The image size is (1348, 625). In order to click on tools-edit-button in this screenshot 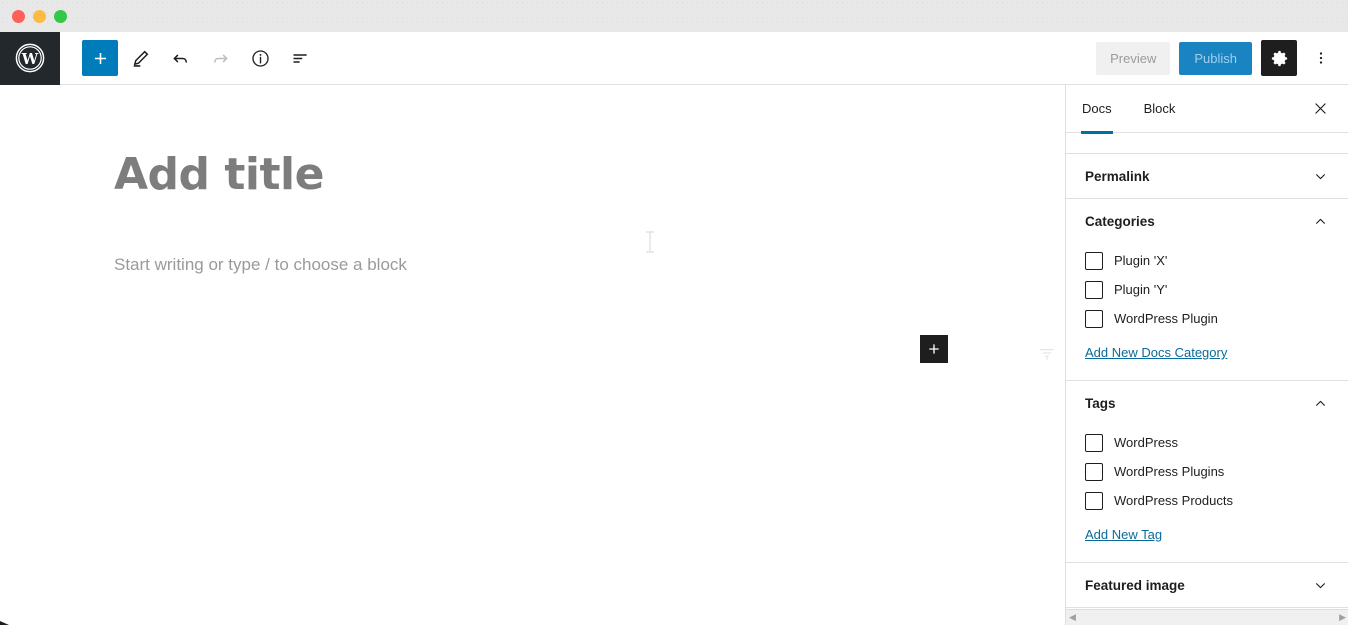, I will do `click(140, 58)`.